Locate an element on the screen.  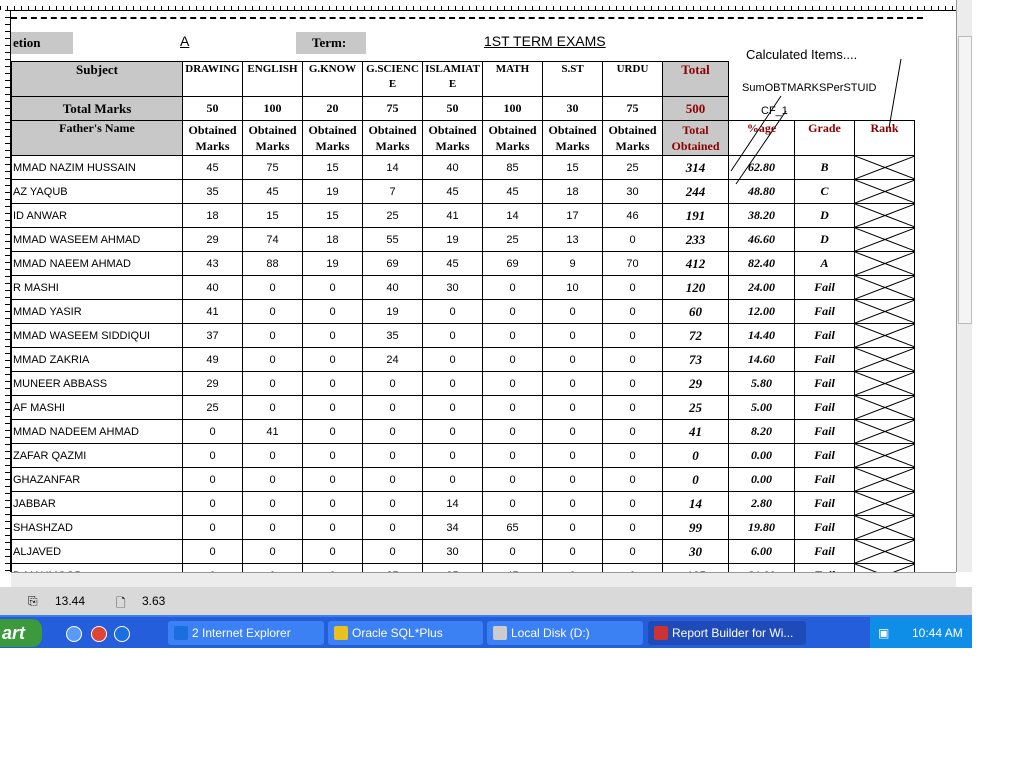
percentage: 8.20 is located at coordinates (761, 431).